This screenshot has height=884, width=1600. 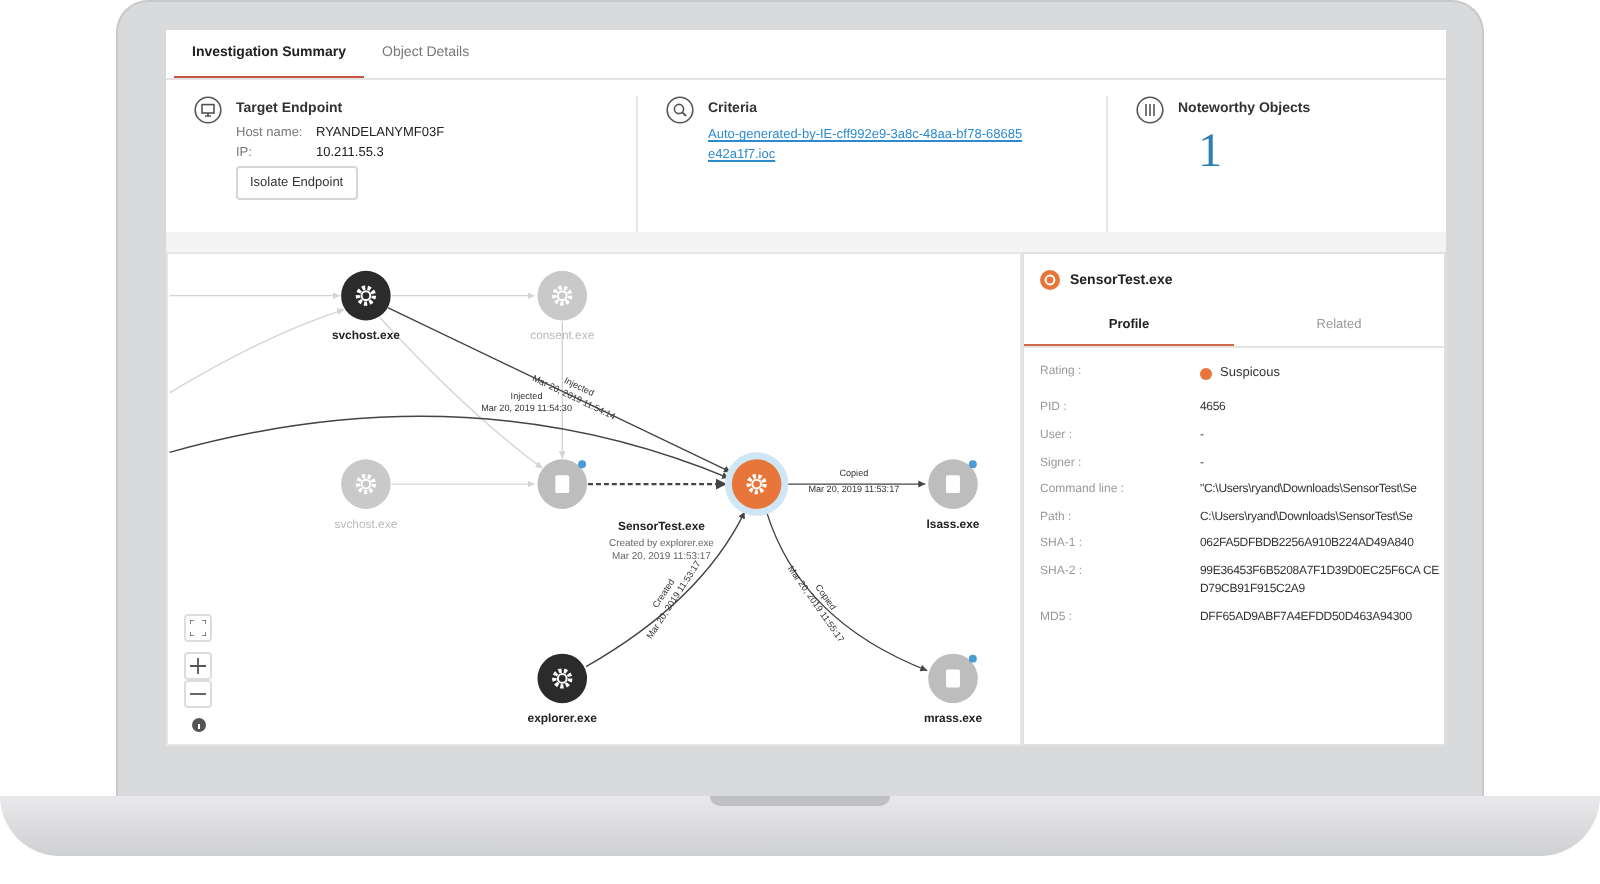 What do you see at coordinates (208, 110) in the screenshot?
I see `monitor-icon` at bounding box center [208, 110].